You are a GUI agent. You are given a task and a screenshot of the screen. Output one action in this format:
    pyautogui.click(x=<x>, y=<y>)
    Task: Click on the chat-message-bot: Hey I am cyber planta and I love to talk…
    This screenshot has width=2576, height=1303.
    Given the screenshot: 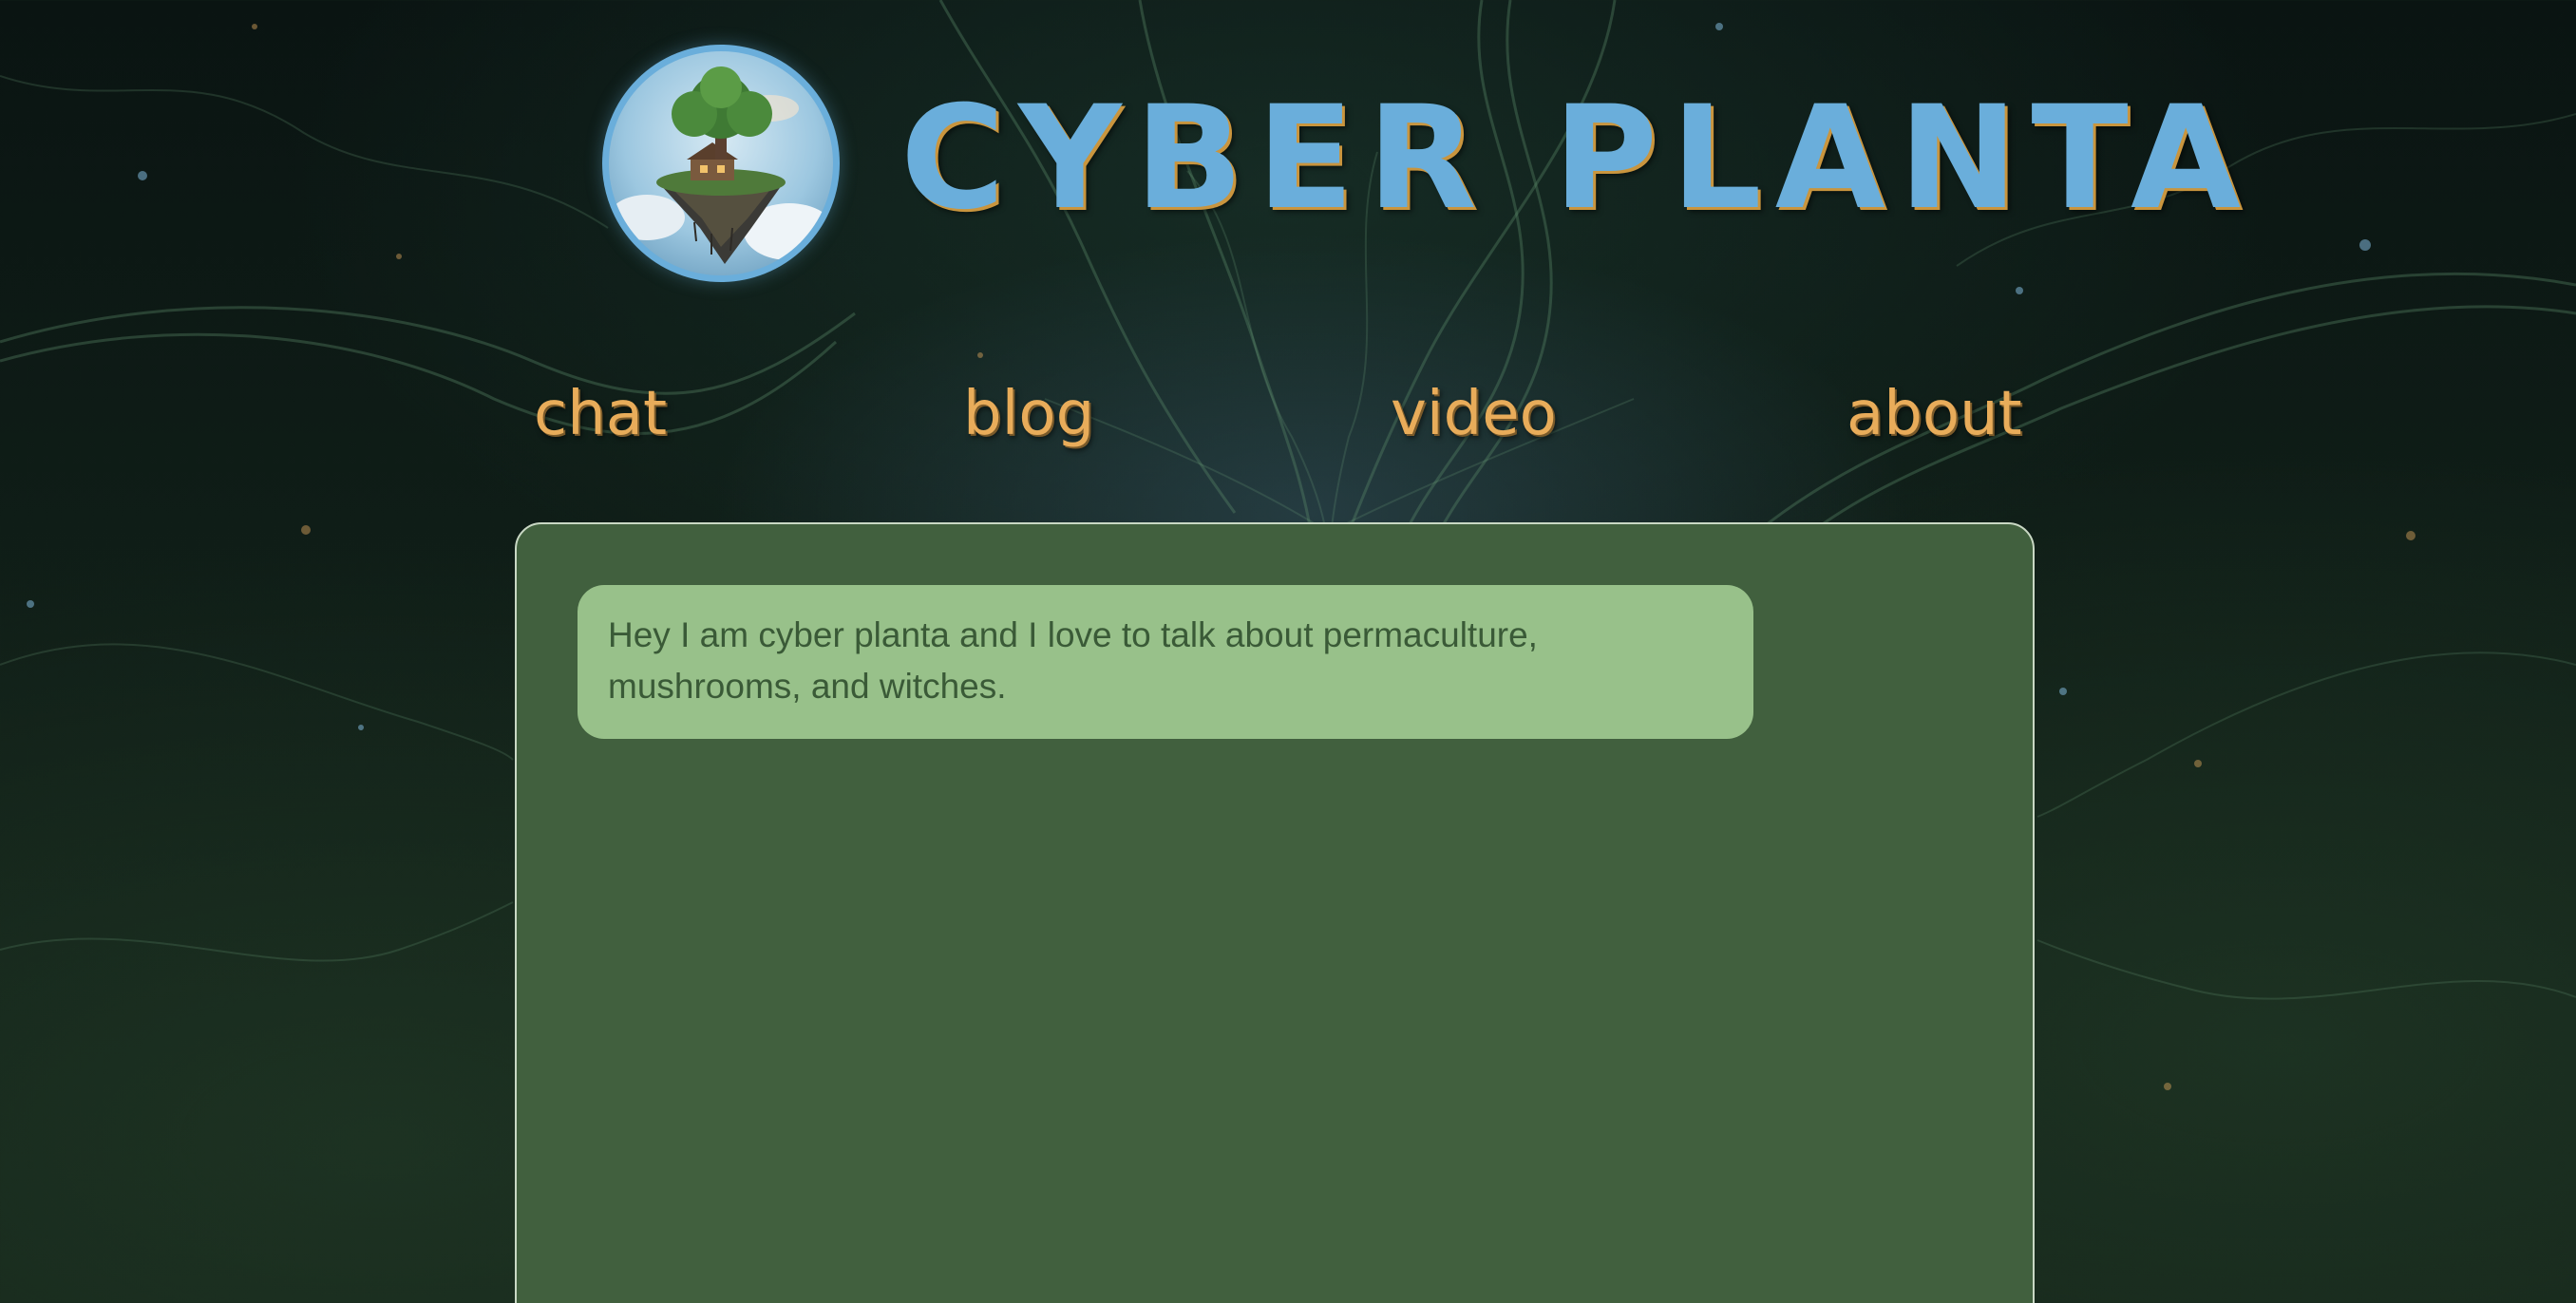 What is the action you would take?
    pyautogui.click(x=1165, y=662)
    